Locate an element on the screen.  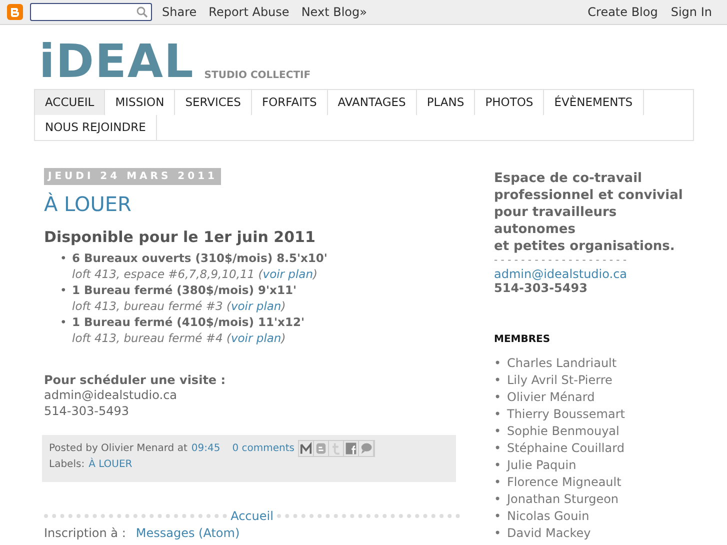
member-name: Stéphaine Couillard is located at coordinates (565, 448).